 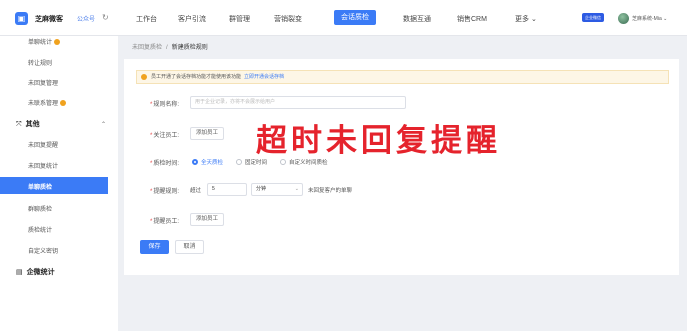 I want to click on nav-item: 营销裂变, so click(x=288, y=19).